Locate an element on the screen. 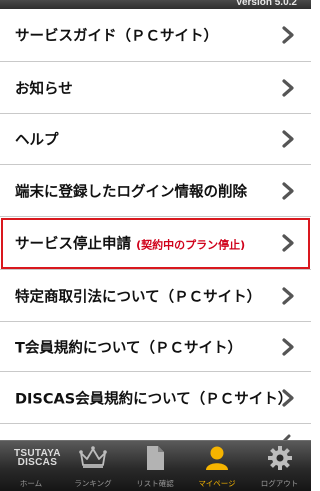  tab-label: マイページ is located at coordinates (217, 483).